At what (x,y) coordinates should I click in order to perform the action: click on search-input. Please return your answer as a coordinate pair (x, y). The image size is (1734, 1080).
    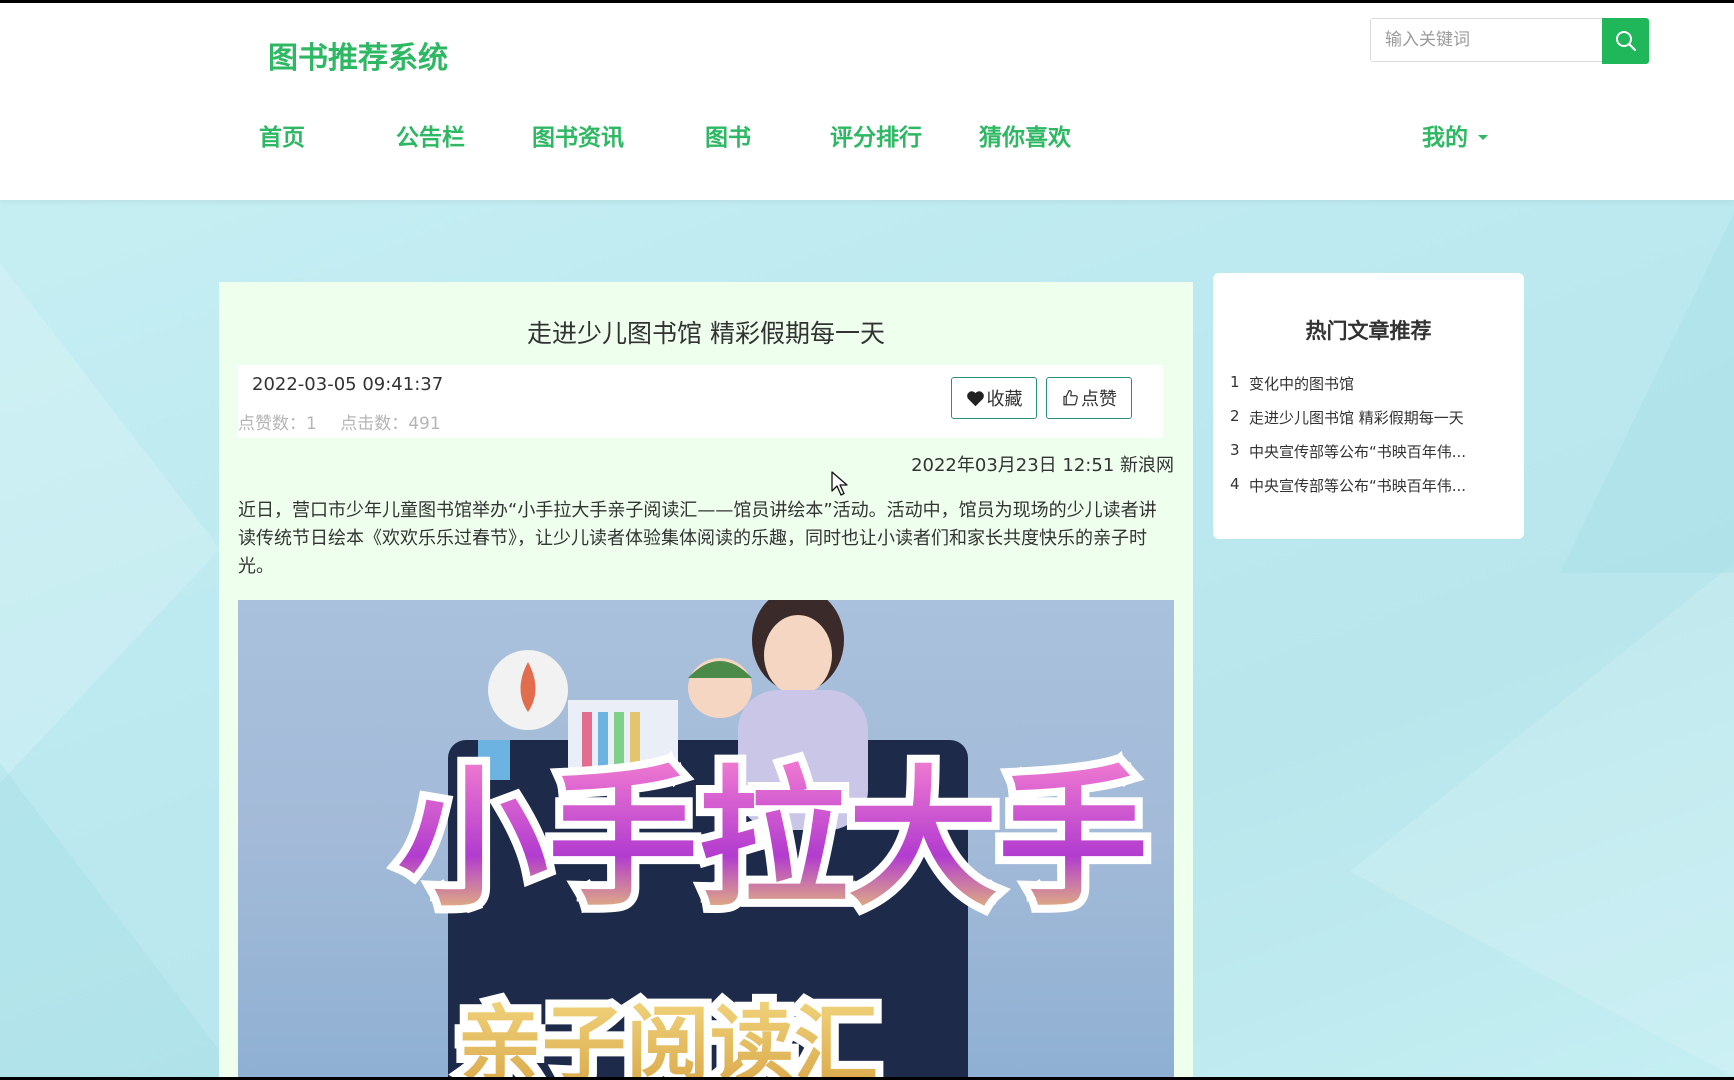
    Looking at the image, I should click on (1486, 40).